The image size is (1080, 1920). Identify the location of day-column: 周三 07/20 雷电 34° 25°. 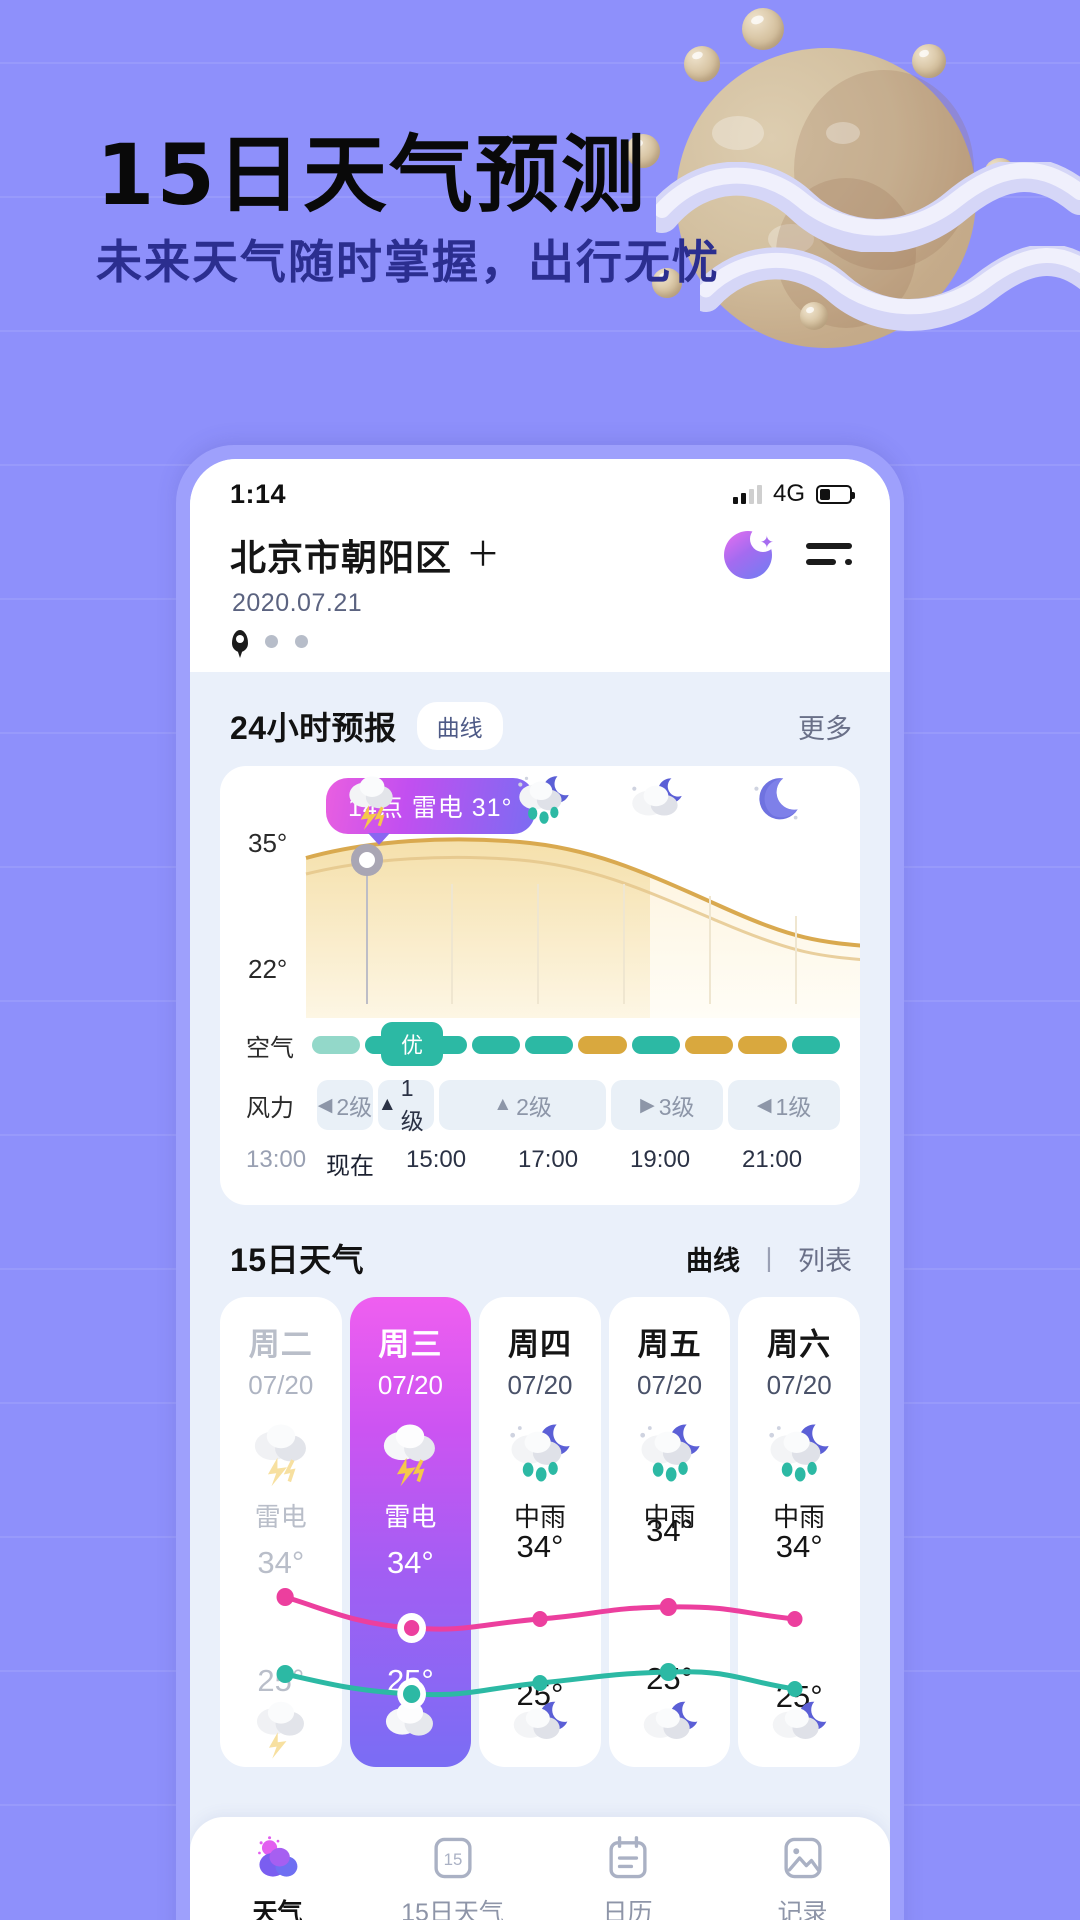
(410, 1532).